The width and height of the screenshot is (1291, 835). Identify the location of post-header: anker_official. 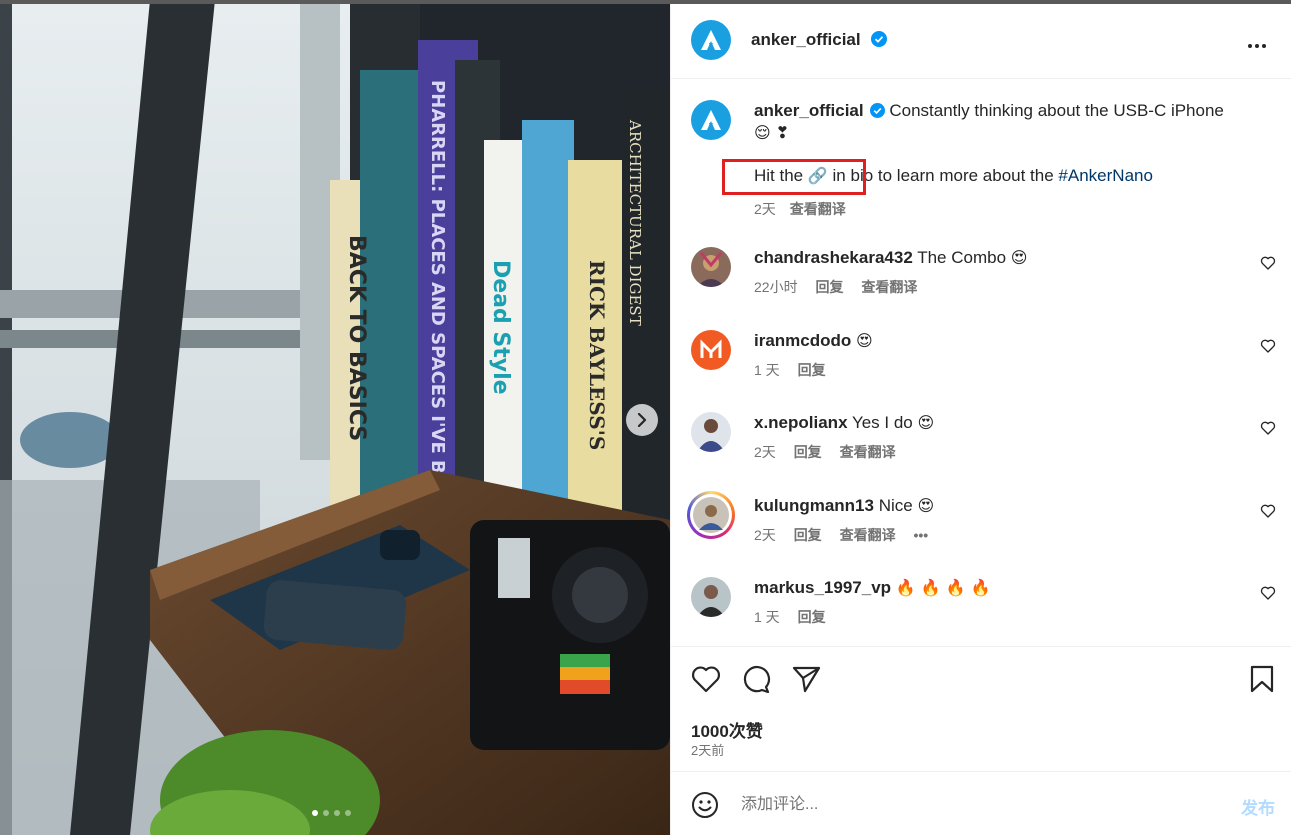
(981, 41).